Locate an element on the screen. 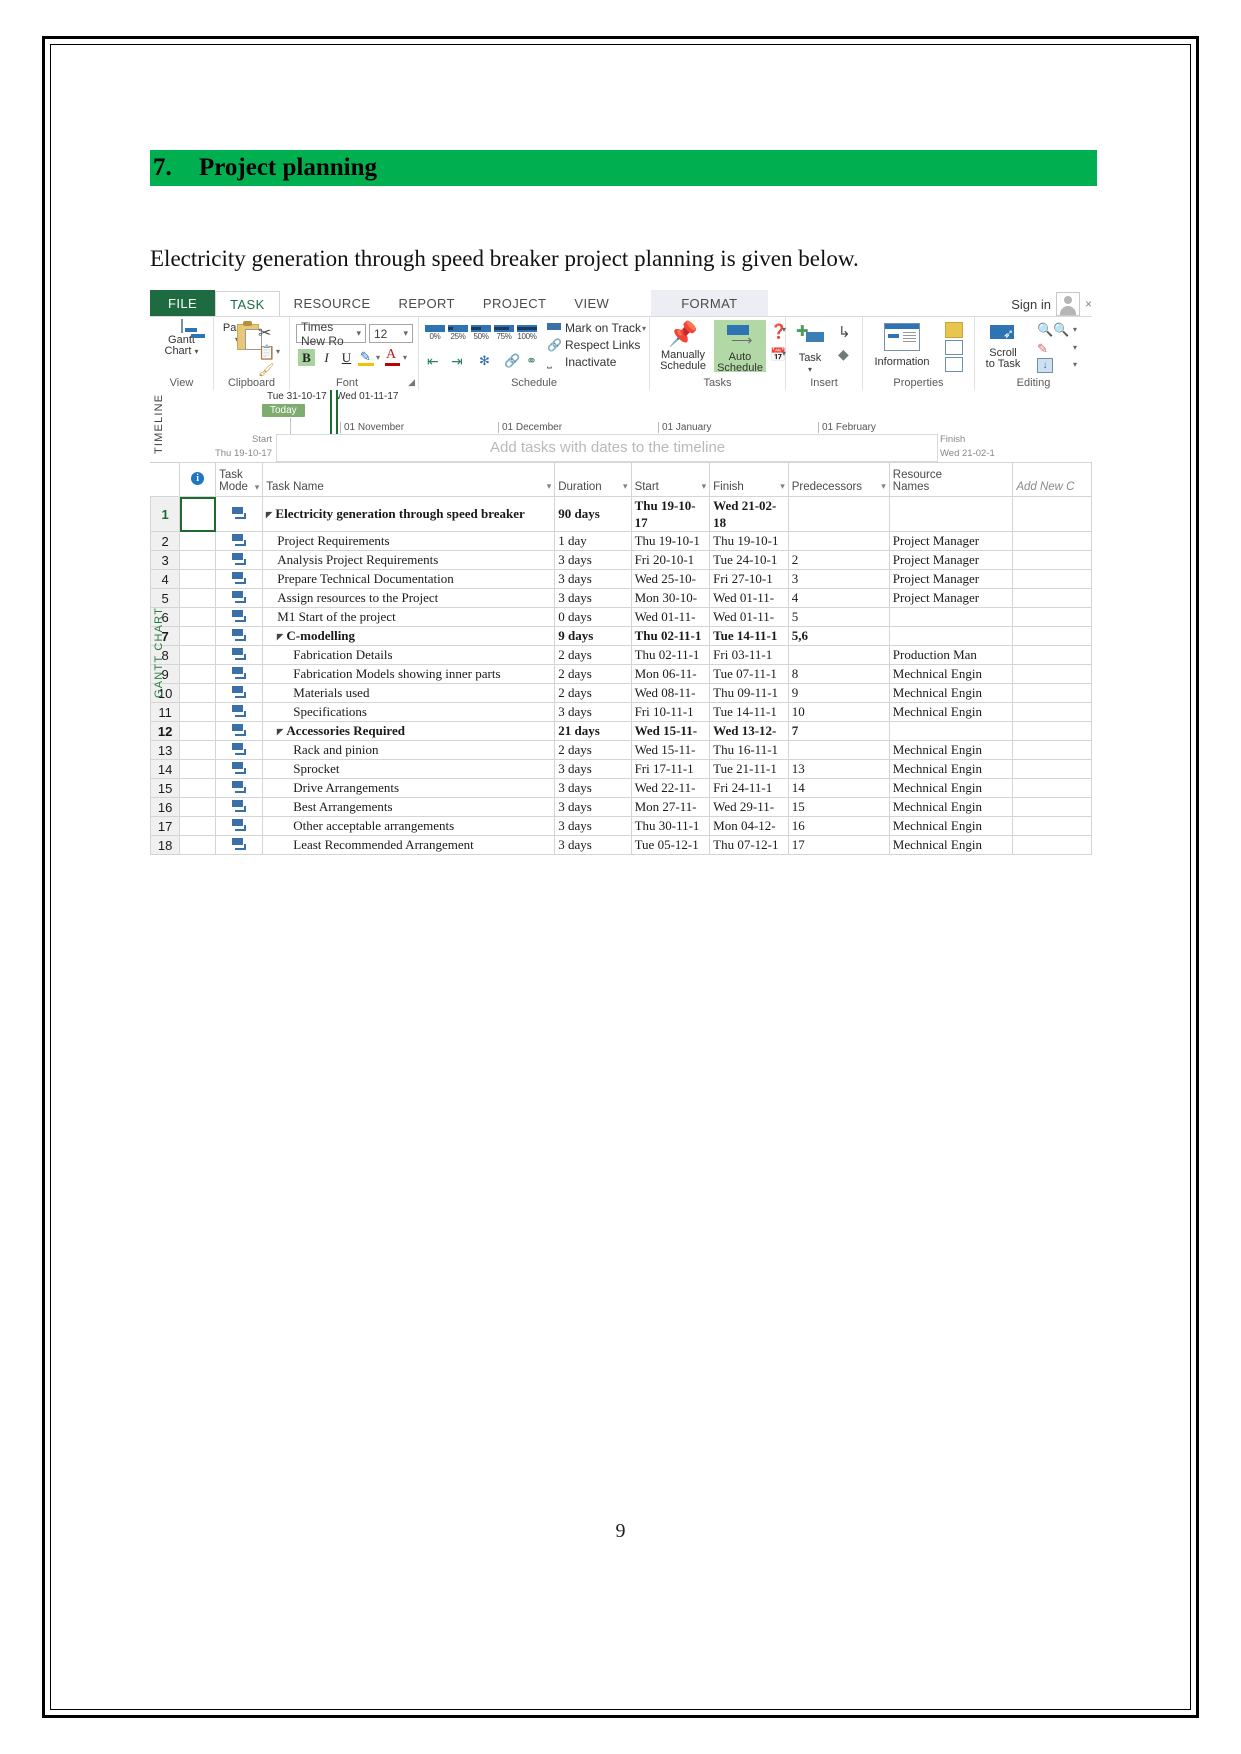 Image resolution: width=1241 pixels, height=1754 pixels. percent-25-button: 25% is located at coordinates (458, 333).